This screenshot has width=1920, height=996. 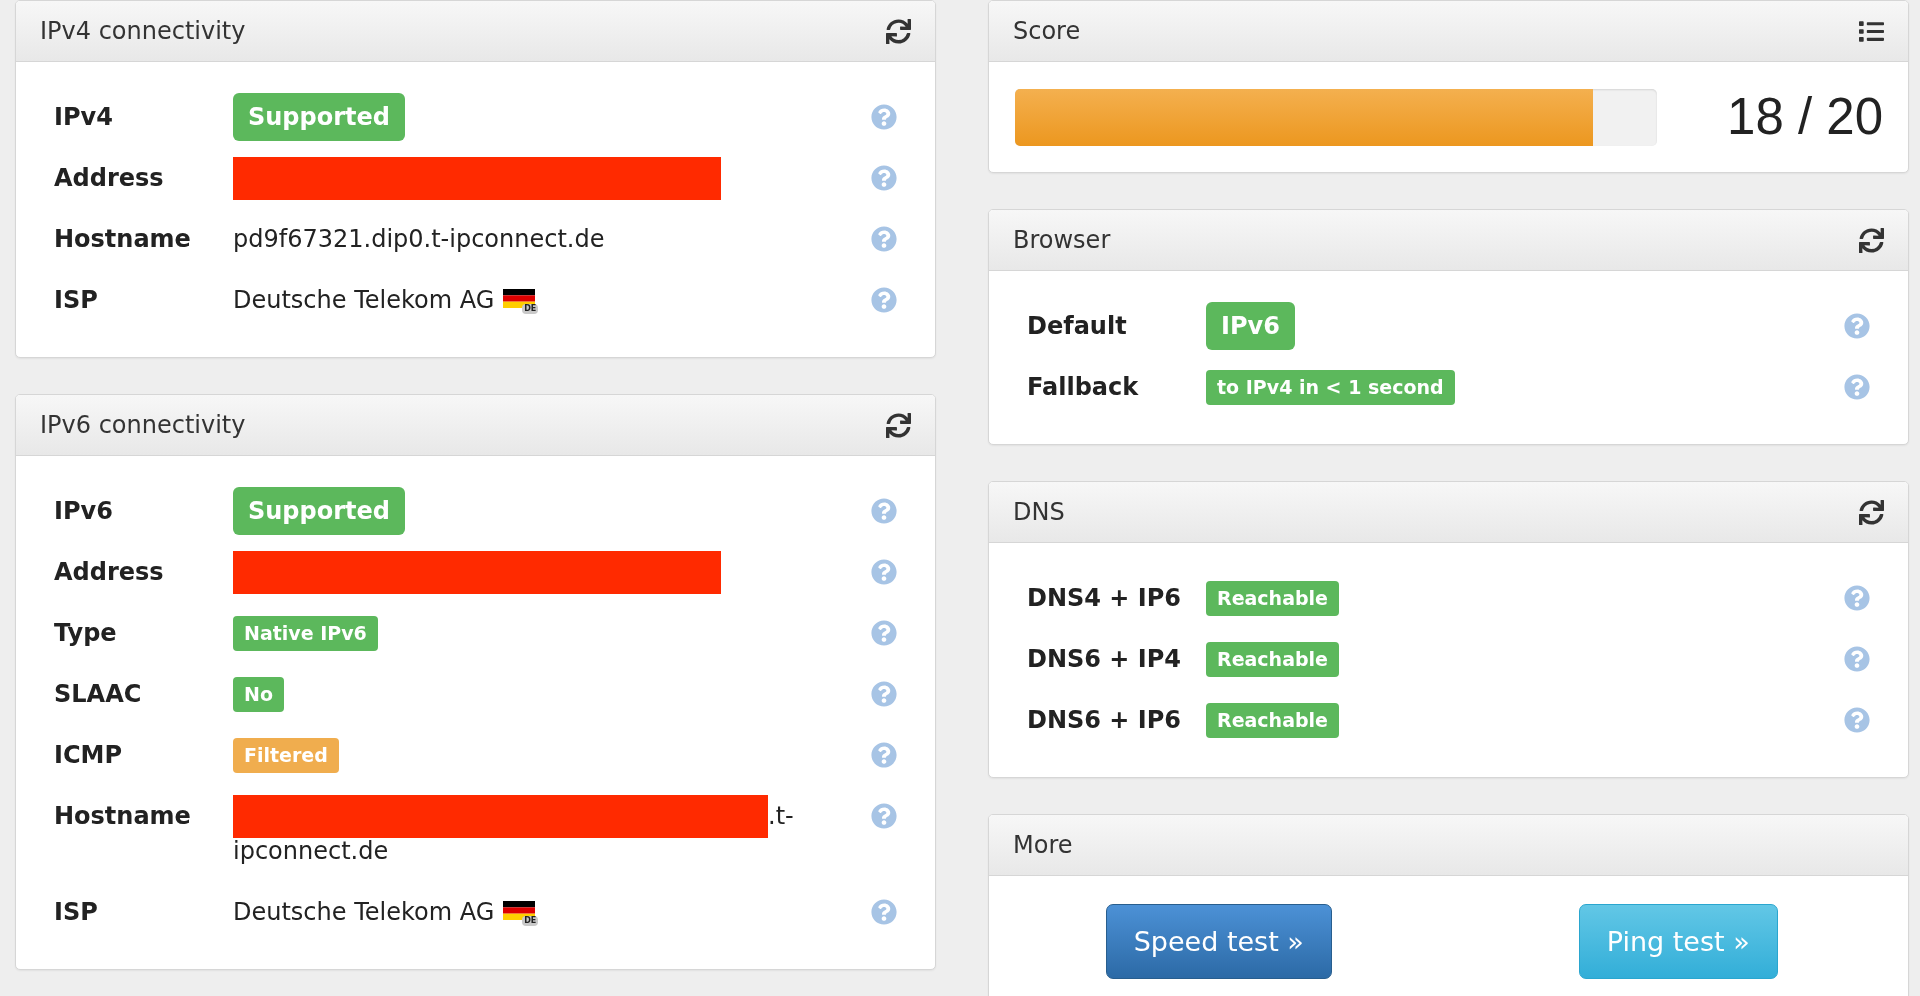 I want to click on panel-title: DNS, so click(x=1039, y=512).